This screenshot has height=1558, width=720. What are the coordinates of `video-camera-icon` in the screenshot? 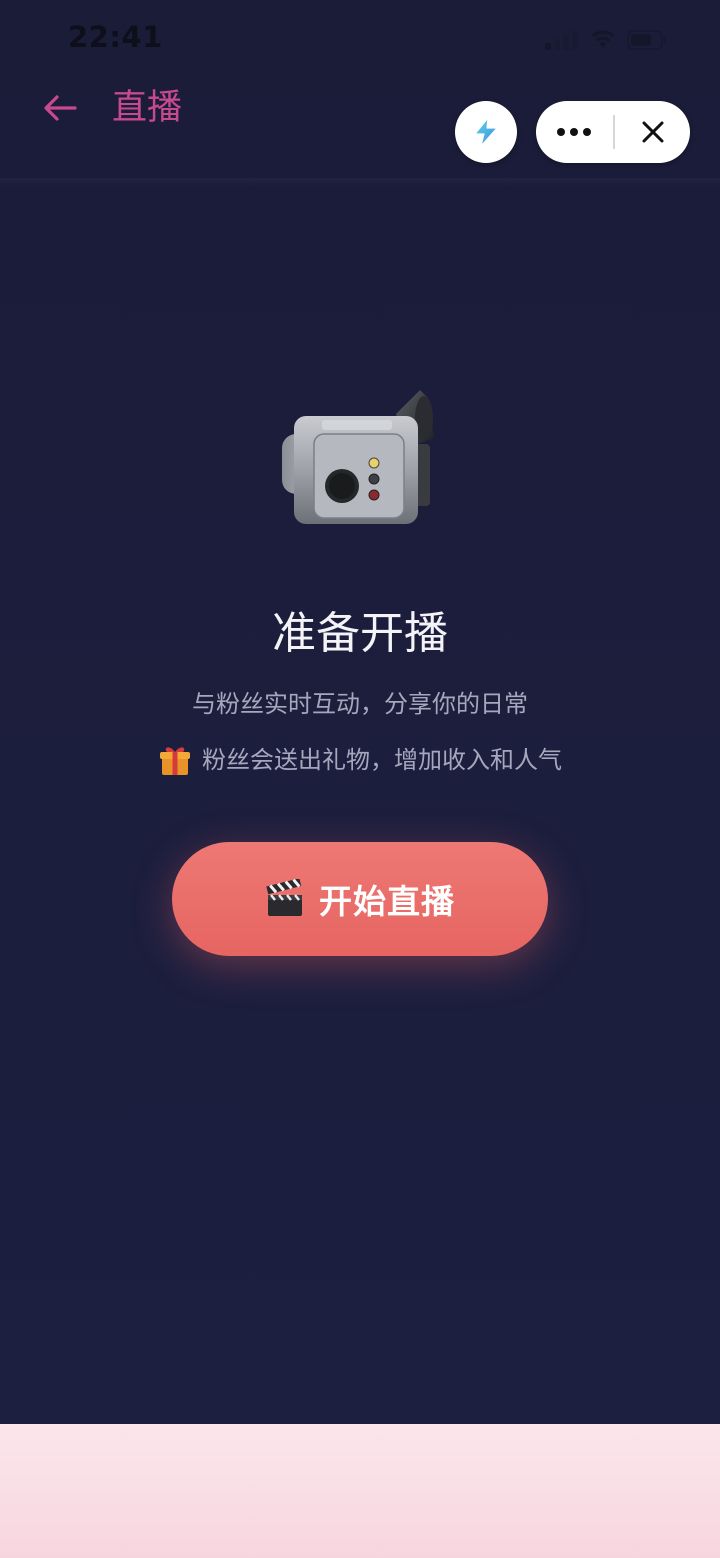 It's located at (358, 457).